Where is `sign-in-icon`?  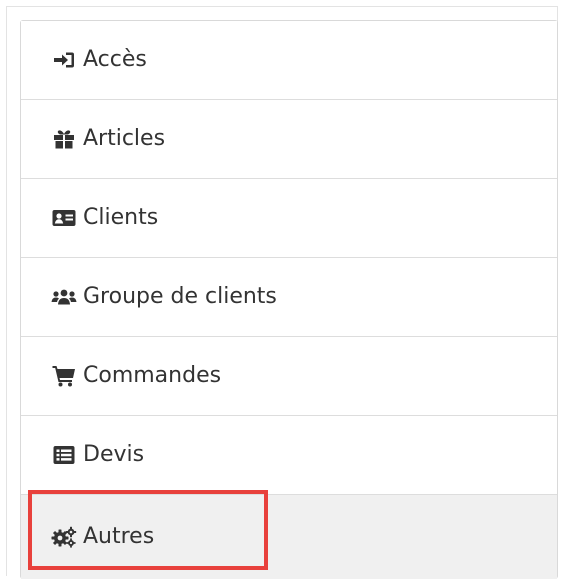
sign-in-icon is located at coordinates (64, 60).